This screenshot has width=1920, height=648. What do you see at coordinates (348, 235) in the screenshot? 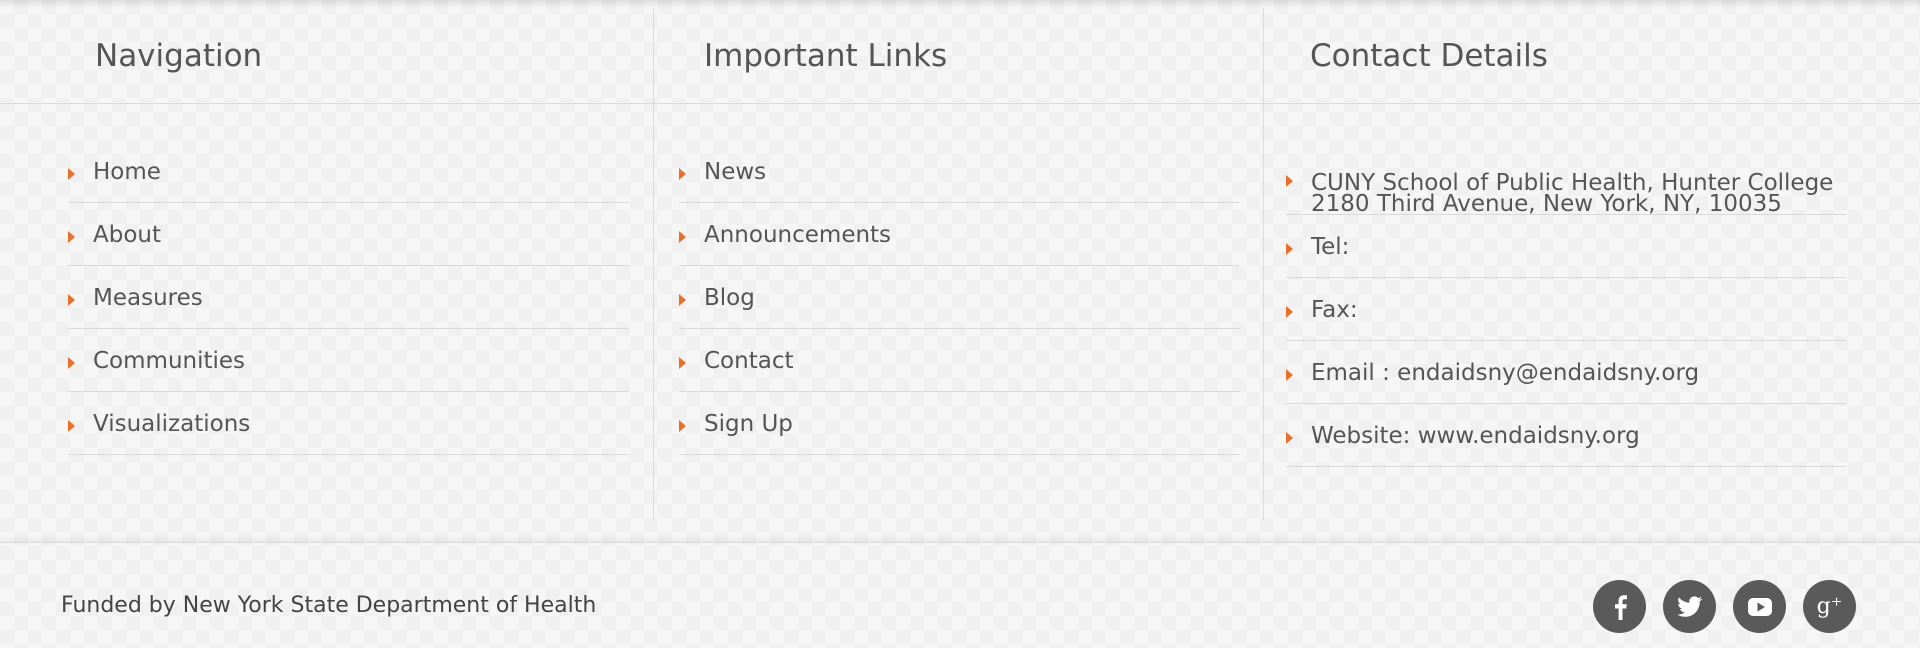
I see `nav-item-about: About` at bounding box center [348, 235].